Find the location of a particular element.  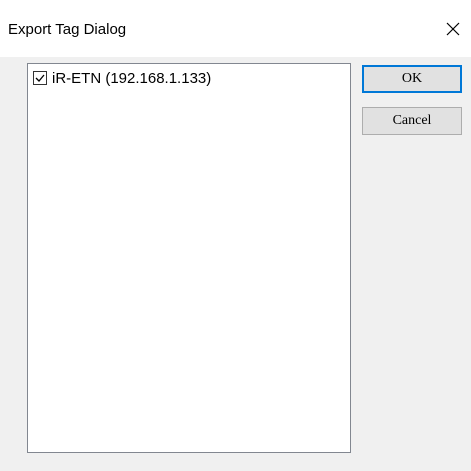

close-button is located at coordinates (453, 29).